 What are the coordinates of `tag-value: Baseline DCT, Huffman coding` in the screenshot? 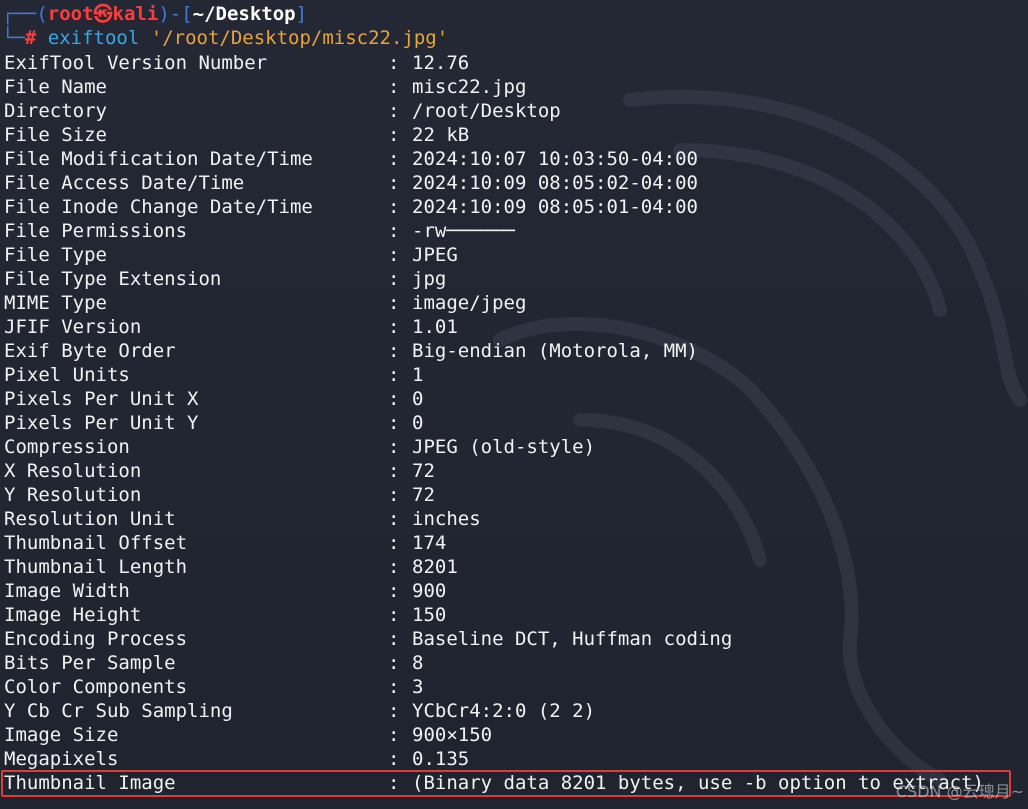 It's located at (572, 639).